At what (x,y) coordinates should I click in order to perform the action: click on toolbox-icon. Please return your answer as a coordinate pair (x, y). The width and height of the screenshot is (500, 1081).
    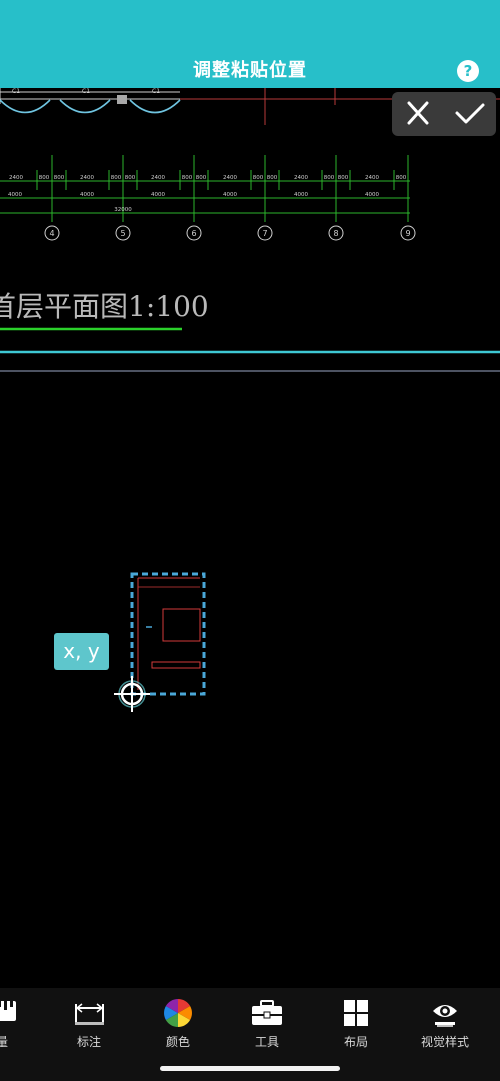
    Looking at the image, I should click on (267, 1012).